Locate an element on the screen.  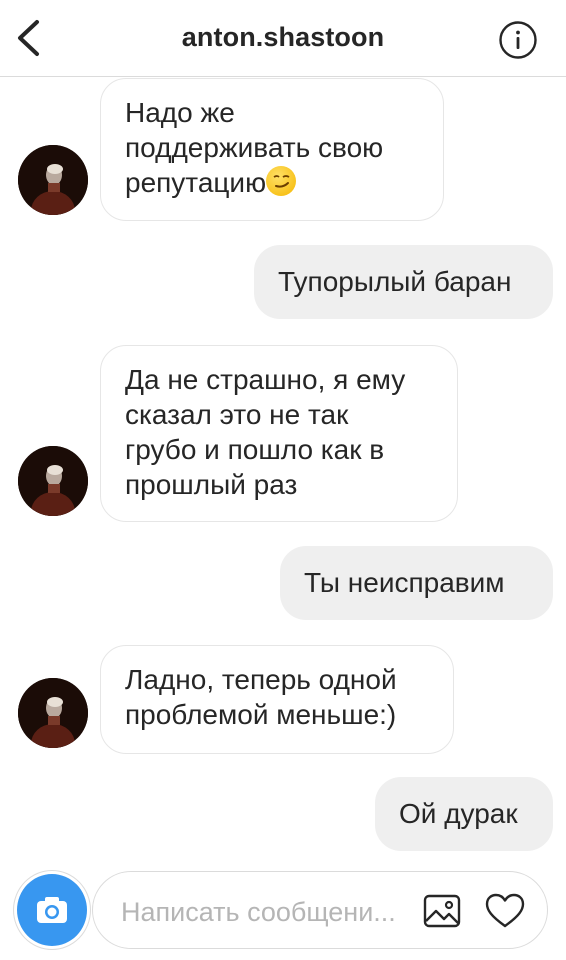
info-button is located at coordinates (518, 40).